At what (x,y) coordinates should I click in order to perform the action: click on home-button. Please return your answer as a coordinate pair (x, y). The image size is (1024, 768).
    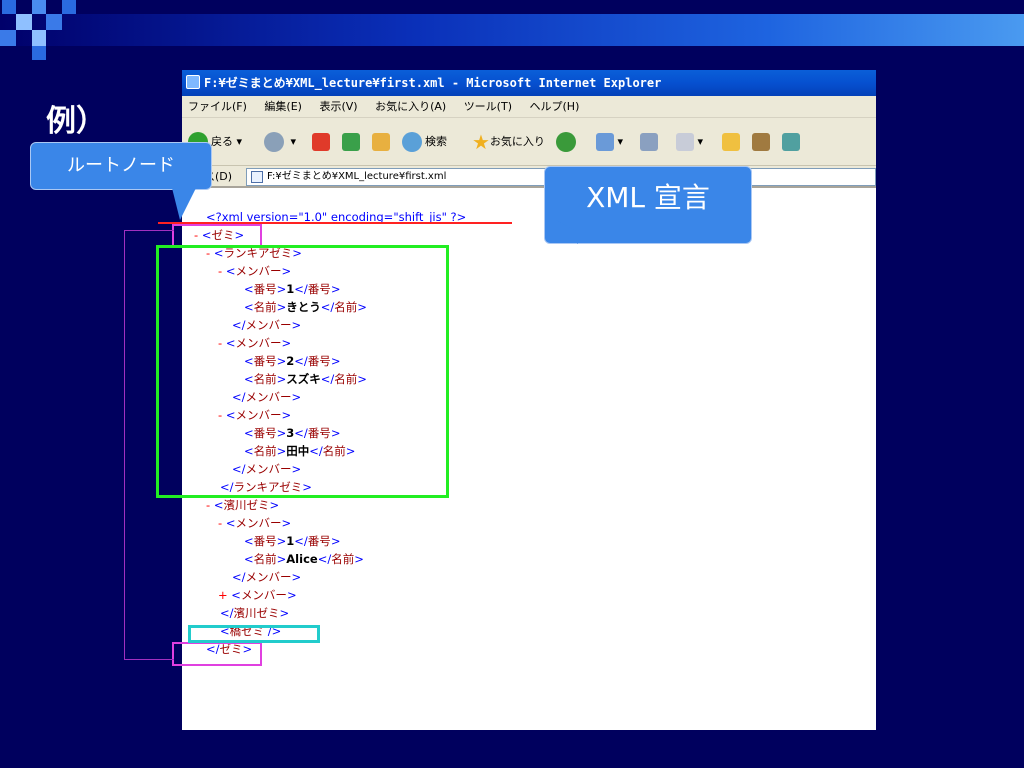
    Looking at the image, I should click on (381, 142).